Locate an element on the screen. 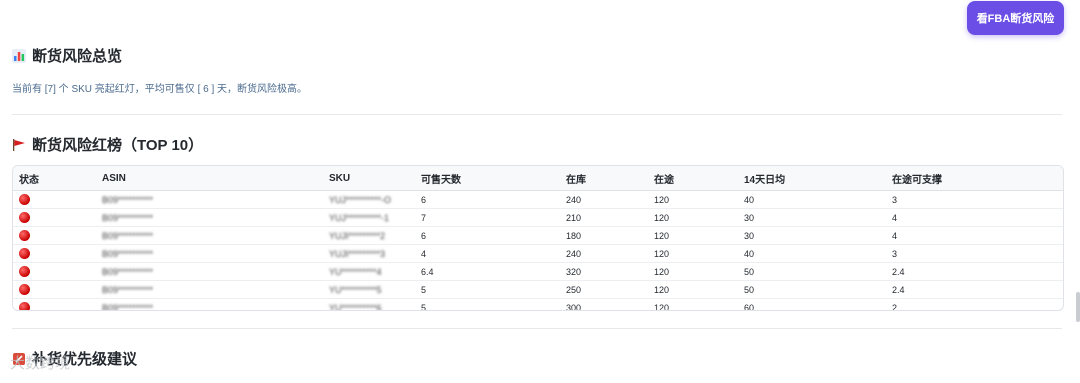 The height and width of the screenshot is (383, 1080). sku-cell: YUJ**********-O is located at coordinates (369, 199).